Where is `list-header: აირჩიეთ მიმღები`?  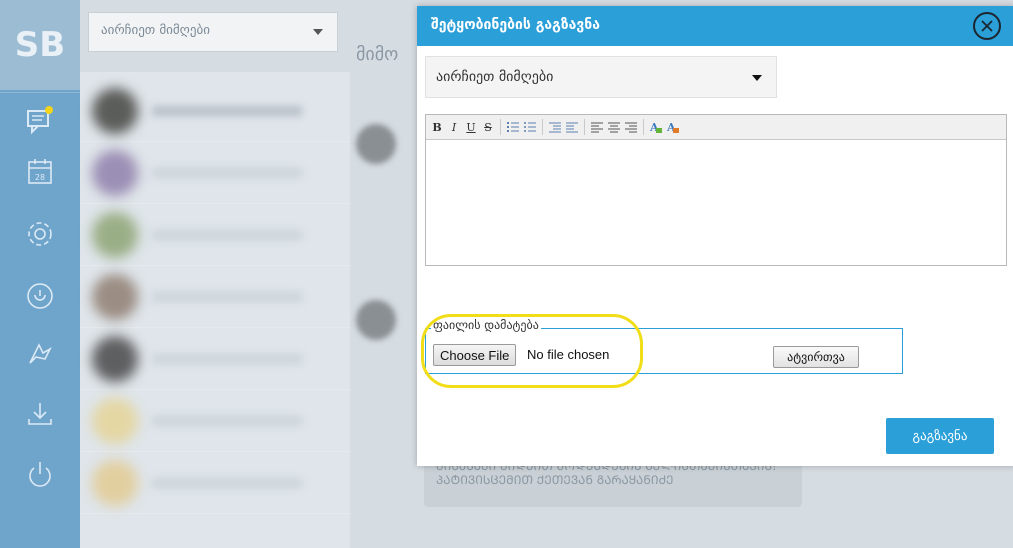
list-header: აირჩიეთ მიმღები is located at coordinates (215, 36).